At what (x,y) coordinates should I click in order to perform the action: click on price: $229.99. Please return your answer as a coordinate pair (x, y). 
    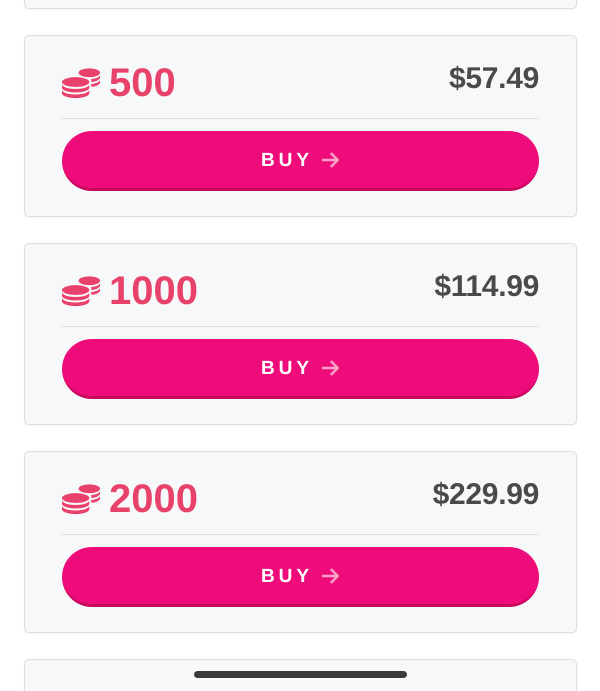
    Looking at the image, I should click on (485, 495).